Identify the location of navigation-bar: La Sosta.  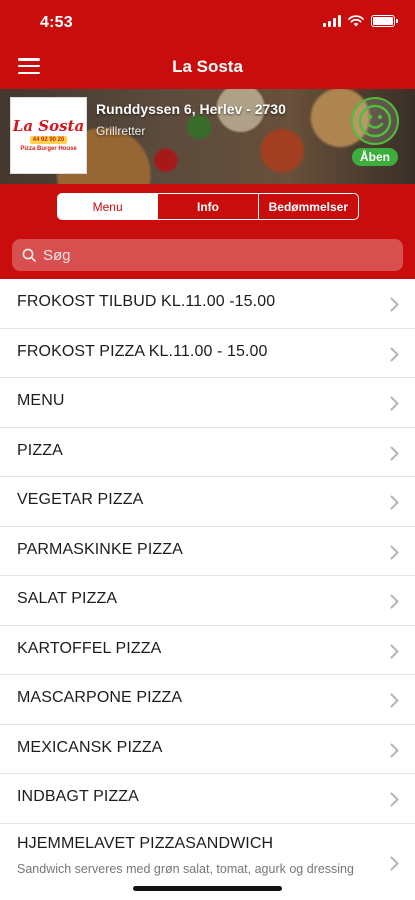
(207, 66).